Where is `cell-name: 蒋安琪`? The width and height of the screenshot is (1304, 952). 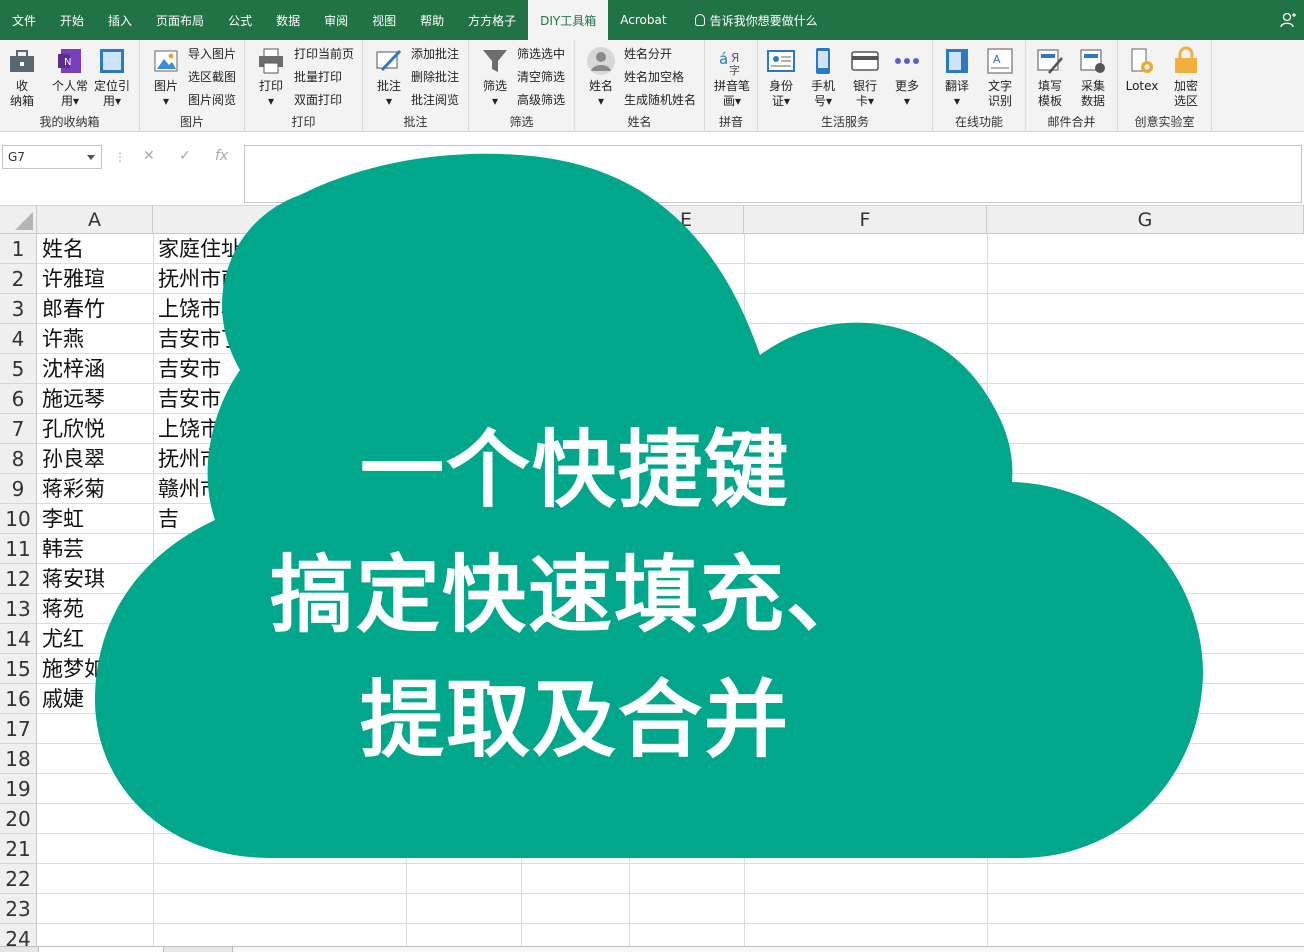
cell-name: 蒋安琪 is located at coordinates (95, 579).